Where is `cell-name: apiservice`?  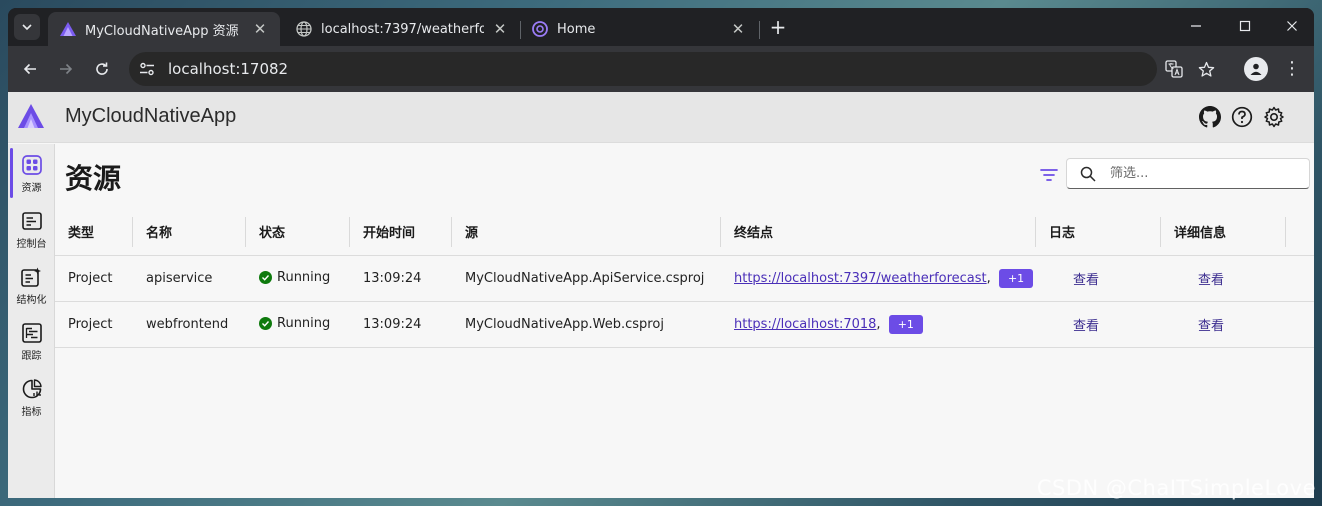
cell-name: apiservice is located at coordinates (189, 278).